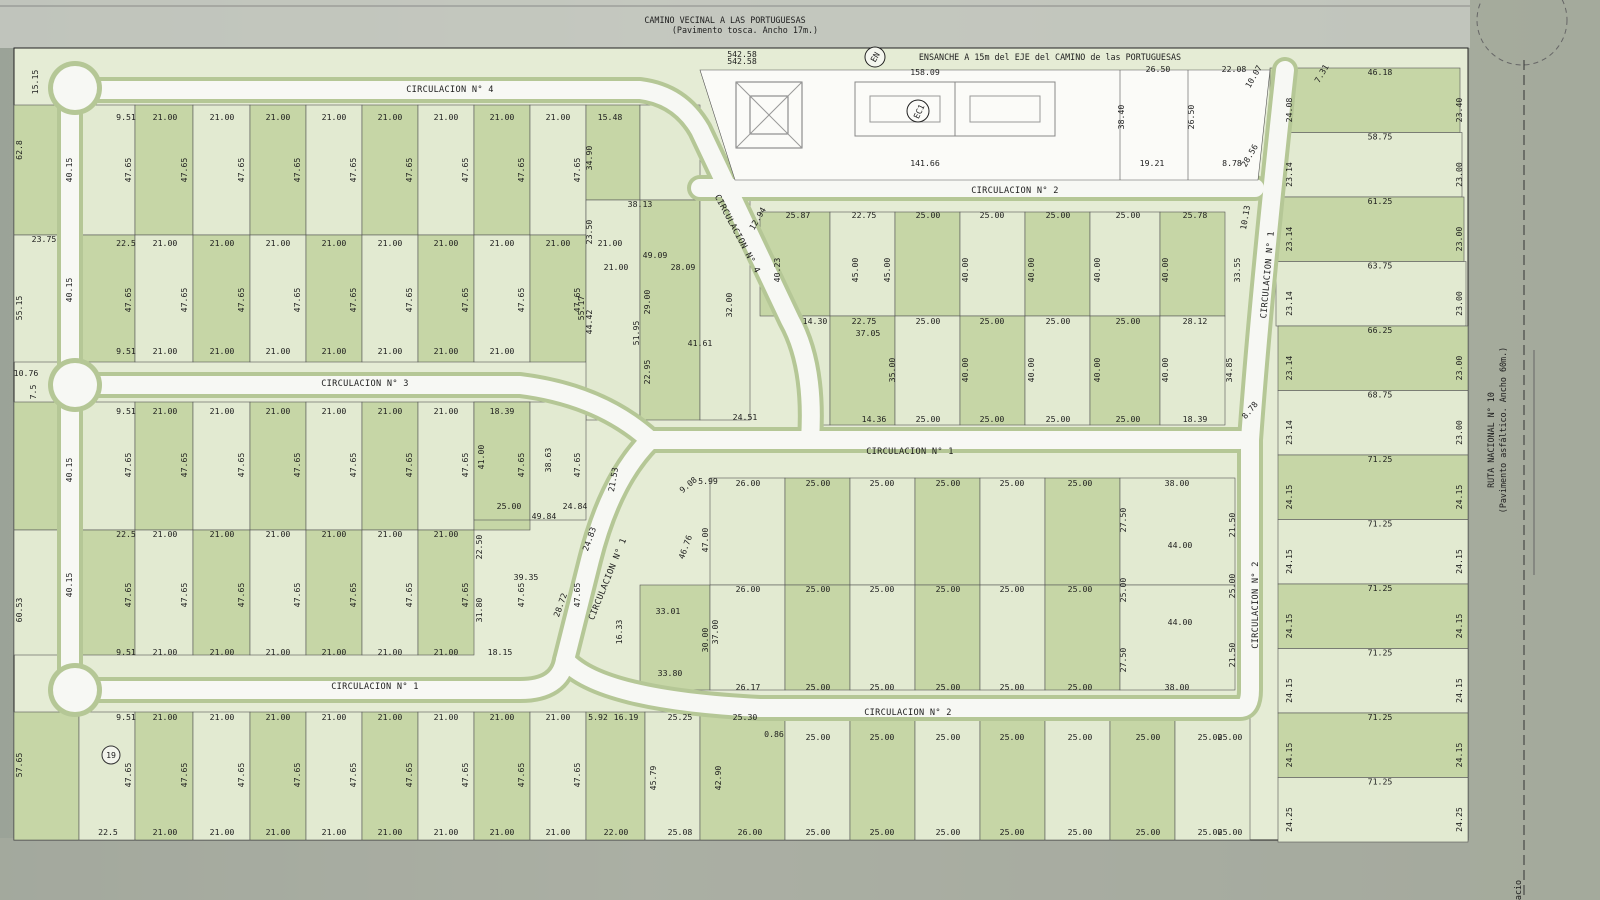  What do you see at coordinates (636, 333) in the screenshot?
I see `misc-dimension: 51.95` at bounding box center [636, 333].